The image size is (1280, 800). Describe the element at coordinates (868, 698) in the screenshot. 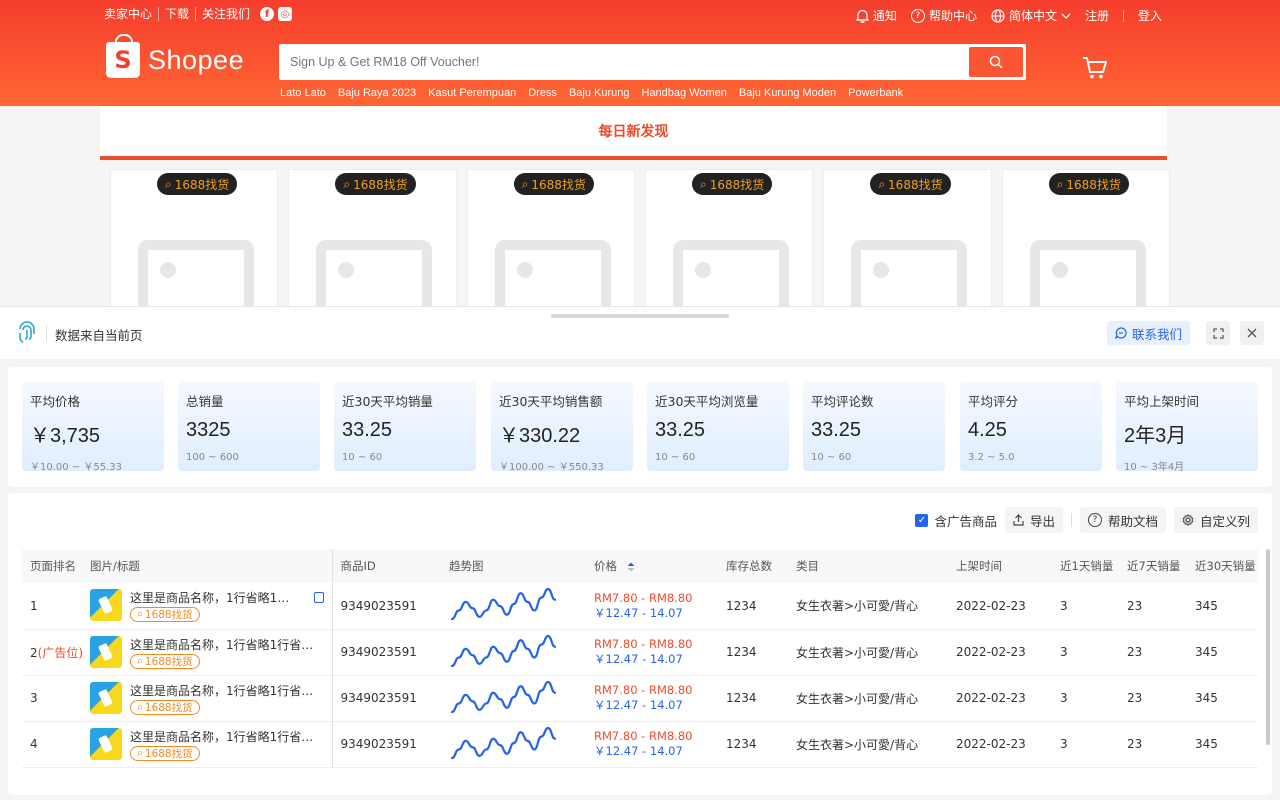

I see `category-cell: 女生衣著>小可愛/背心` at that location.